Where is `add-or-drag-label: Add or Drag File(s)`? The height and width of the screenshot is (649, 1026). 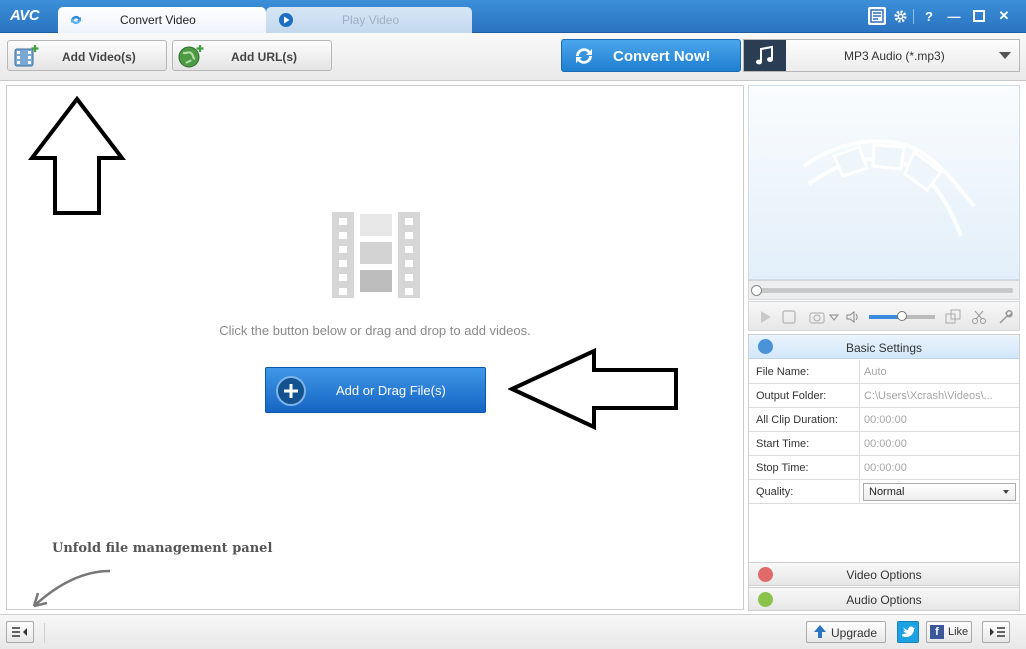 add-or-drag-label: Add or Drag File(s) is located at coordinates (391, 390).